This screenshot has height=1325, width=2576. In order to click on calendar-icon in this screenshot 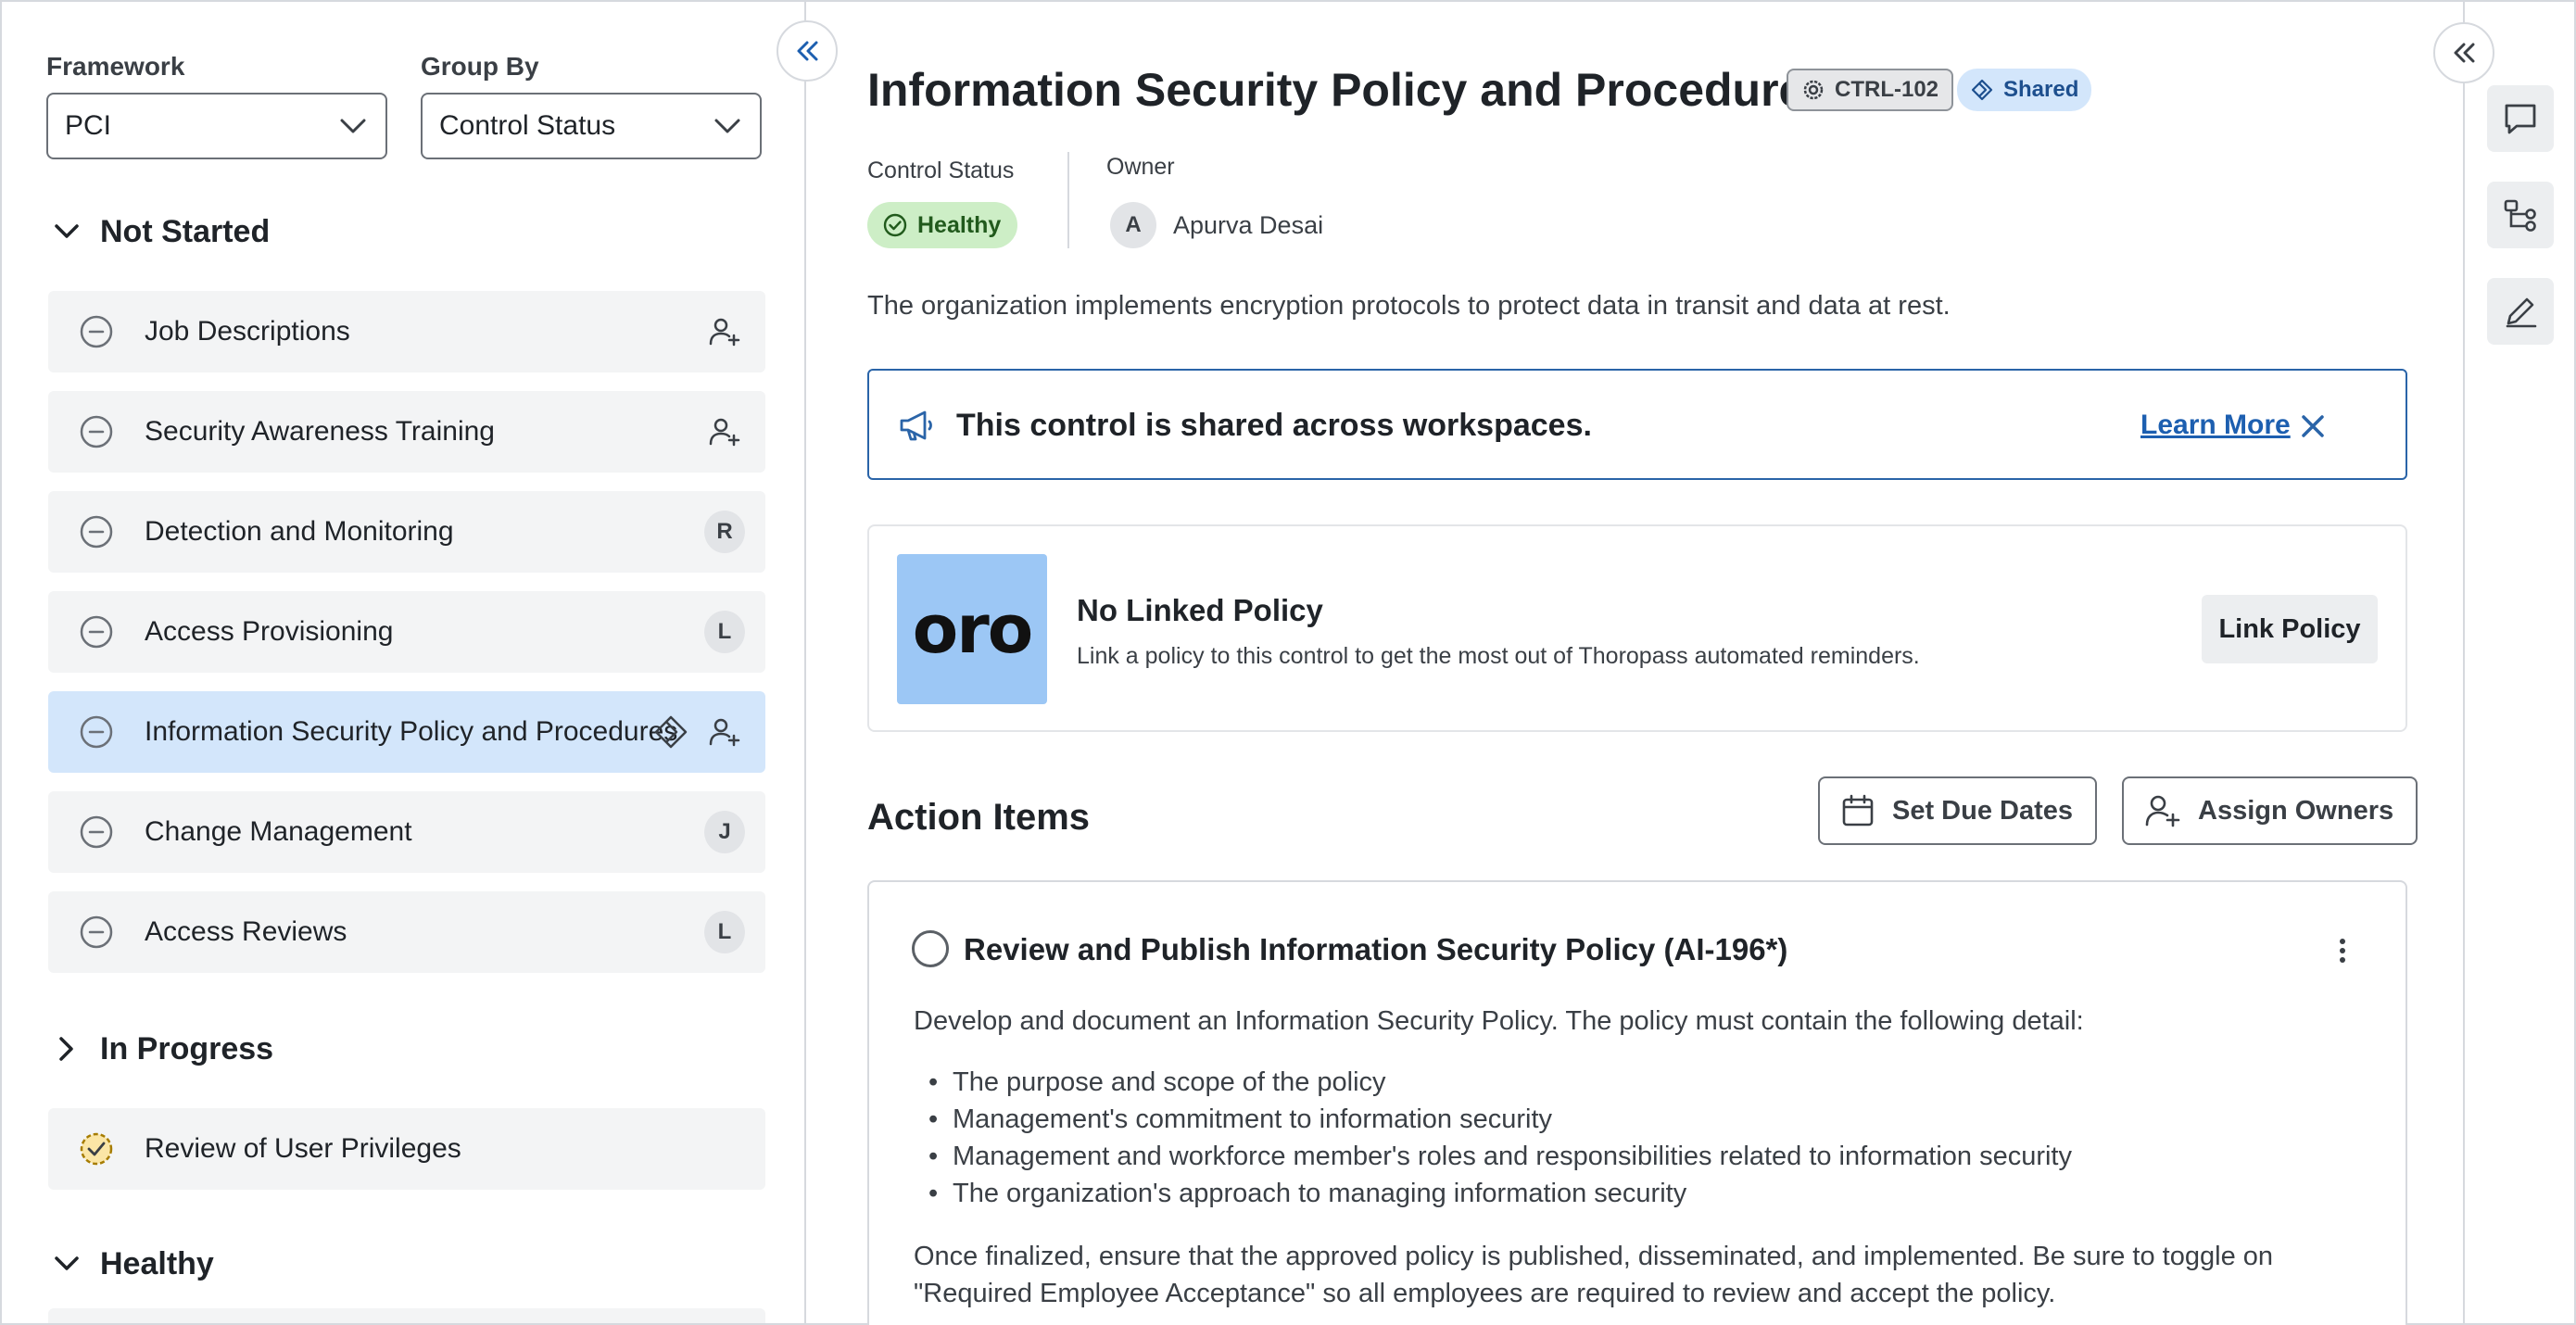, I will do `click(1858, 810)`.